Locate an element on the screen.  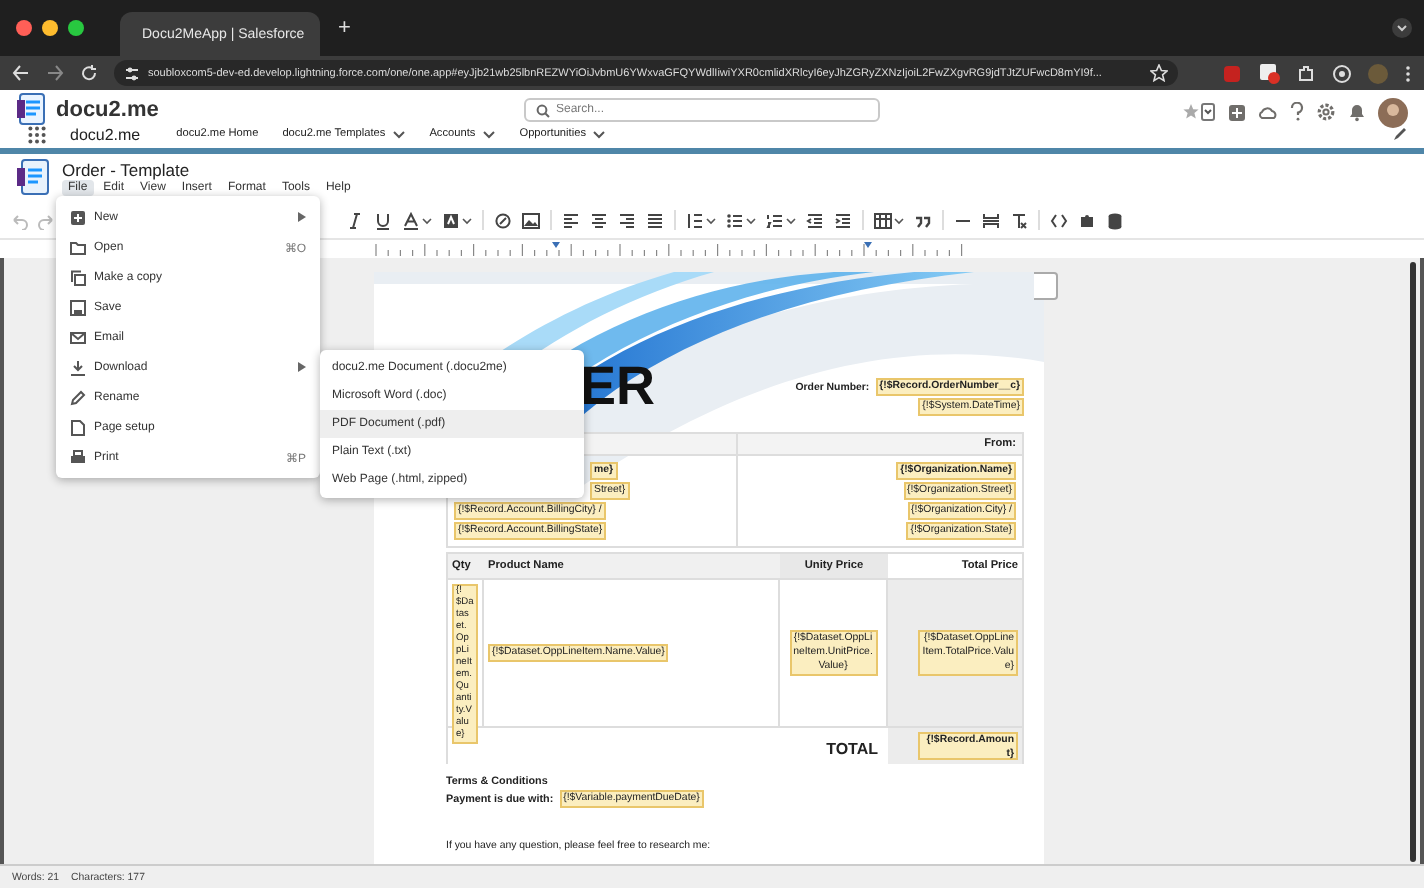
total-label: TOTAL is located at coordinates (852, 751).